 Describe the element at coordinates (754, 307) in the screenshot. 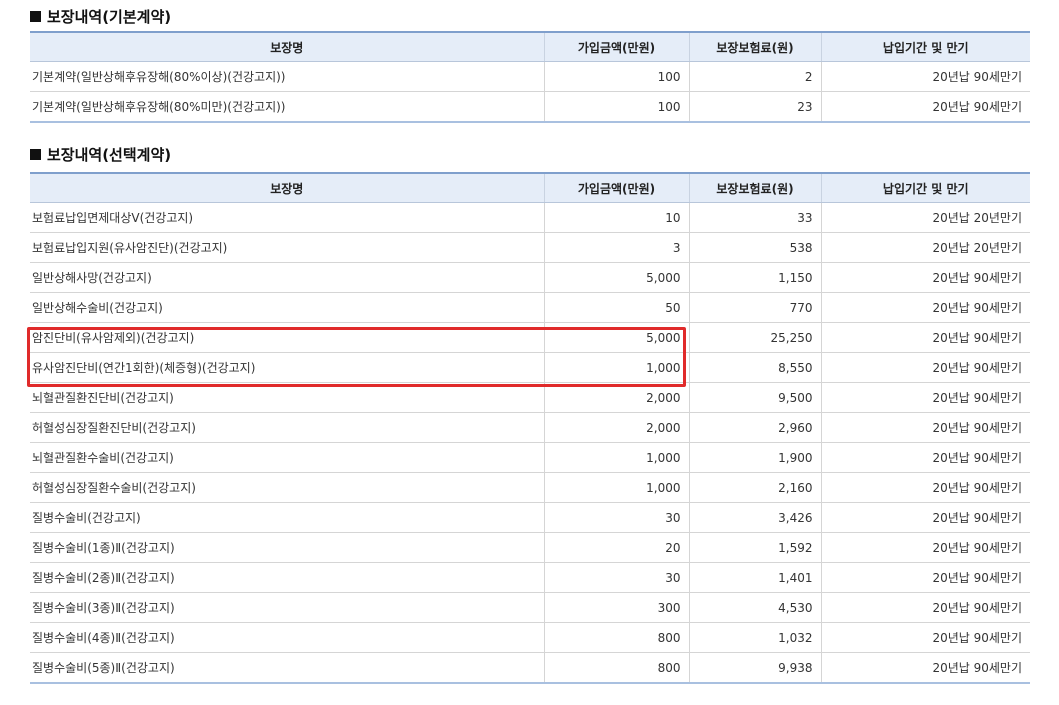

I see `premium-cell: 770` at that location.